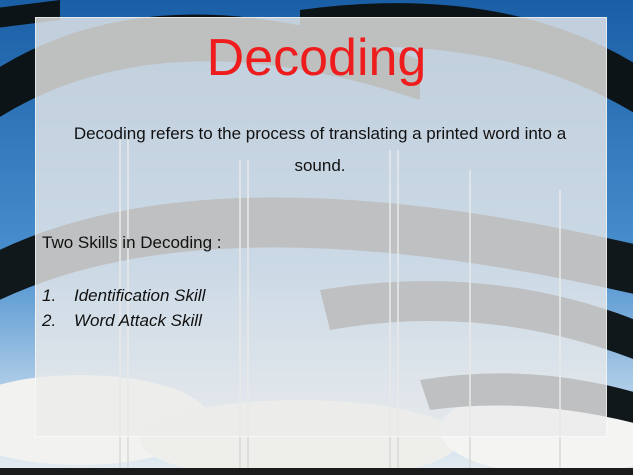 Image resolution: width=633 pixels, height=475 pixels. Describe the element at coordinates (49, 295) in the screenshot. I see `skill-number: 1.` at that location.